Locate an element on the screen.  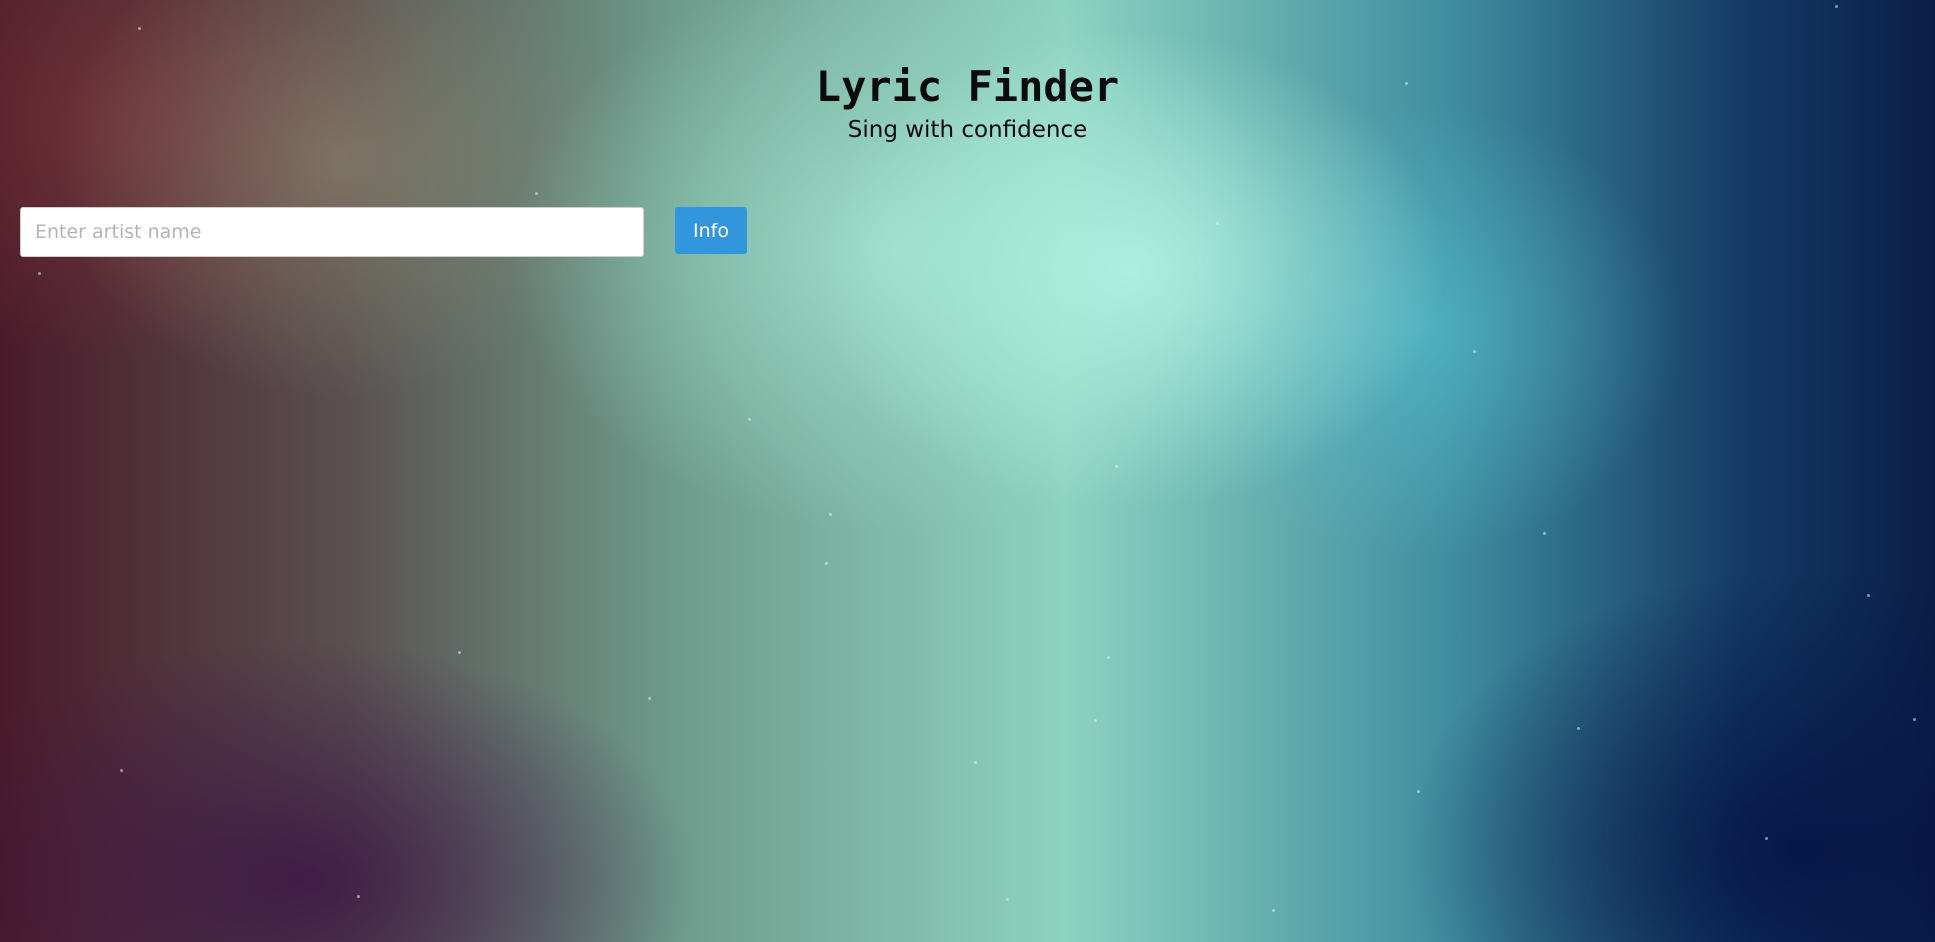
artist-name-input is located at coordinates (332, 232).